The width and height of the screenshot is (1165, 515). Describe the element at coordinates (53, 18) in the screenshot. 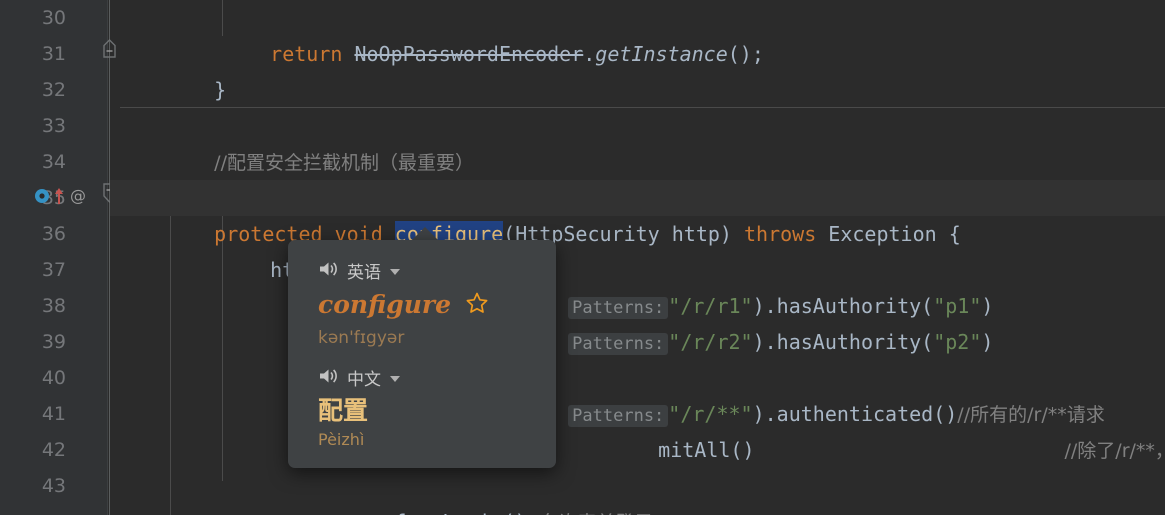

I see `line-number: 30` at that location.